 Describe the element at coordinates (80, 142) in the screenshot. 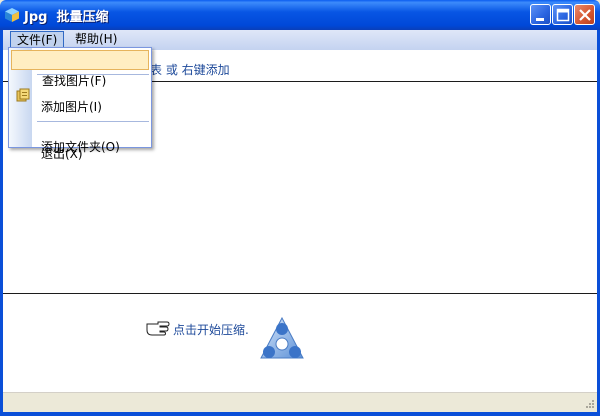

I see `menu-item-exit: 退出(X)` at that location.